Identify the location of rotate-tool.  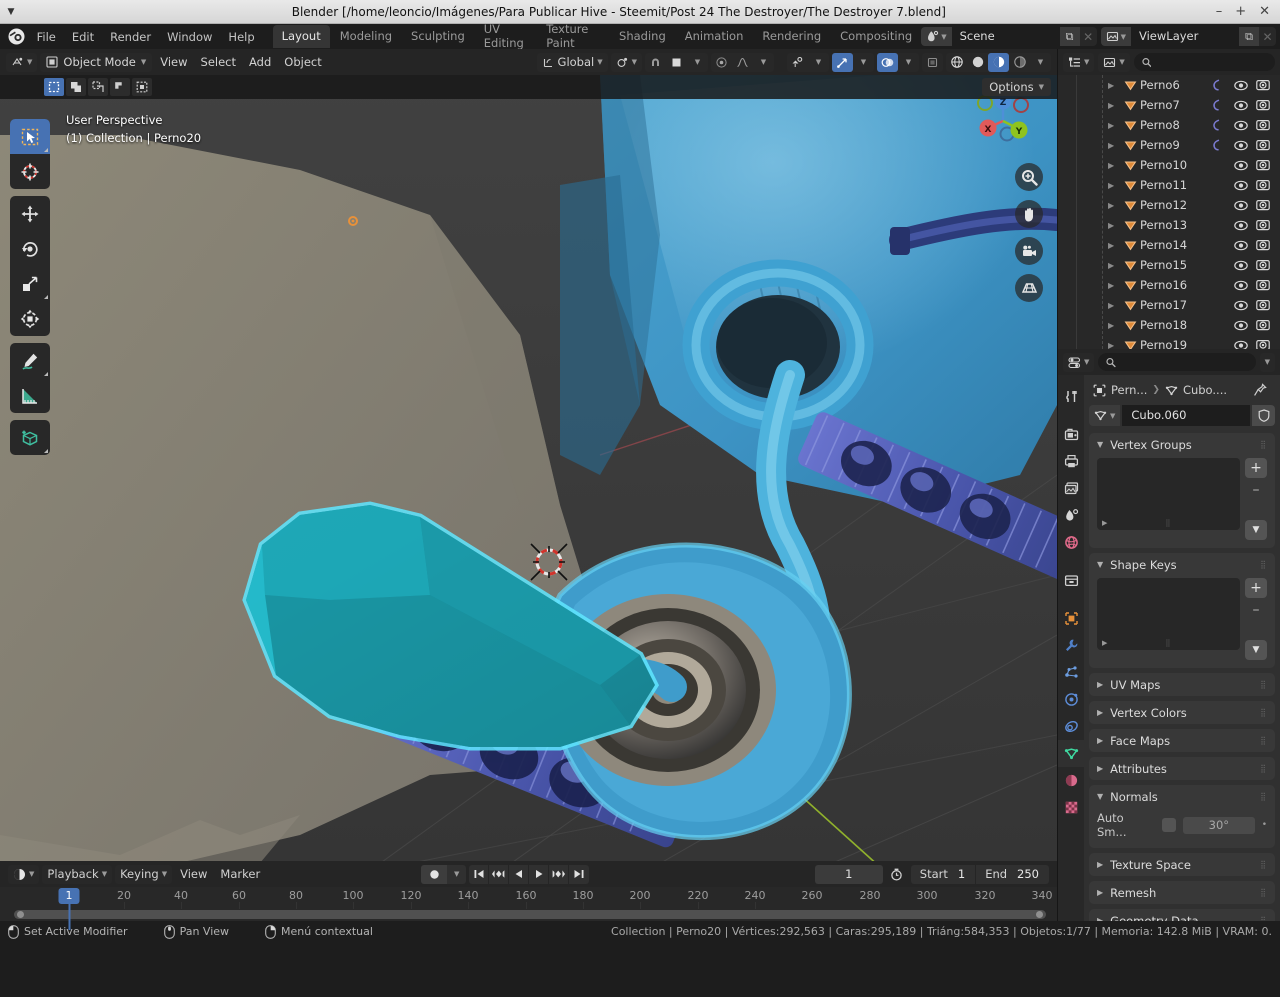
(30, 248).